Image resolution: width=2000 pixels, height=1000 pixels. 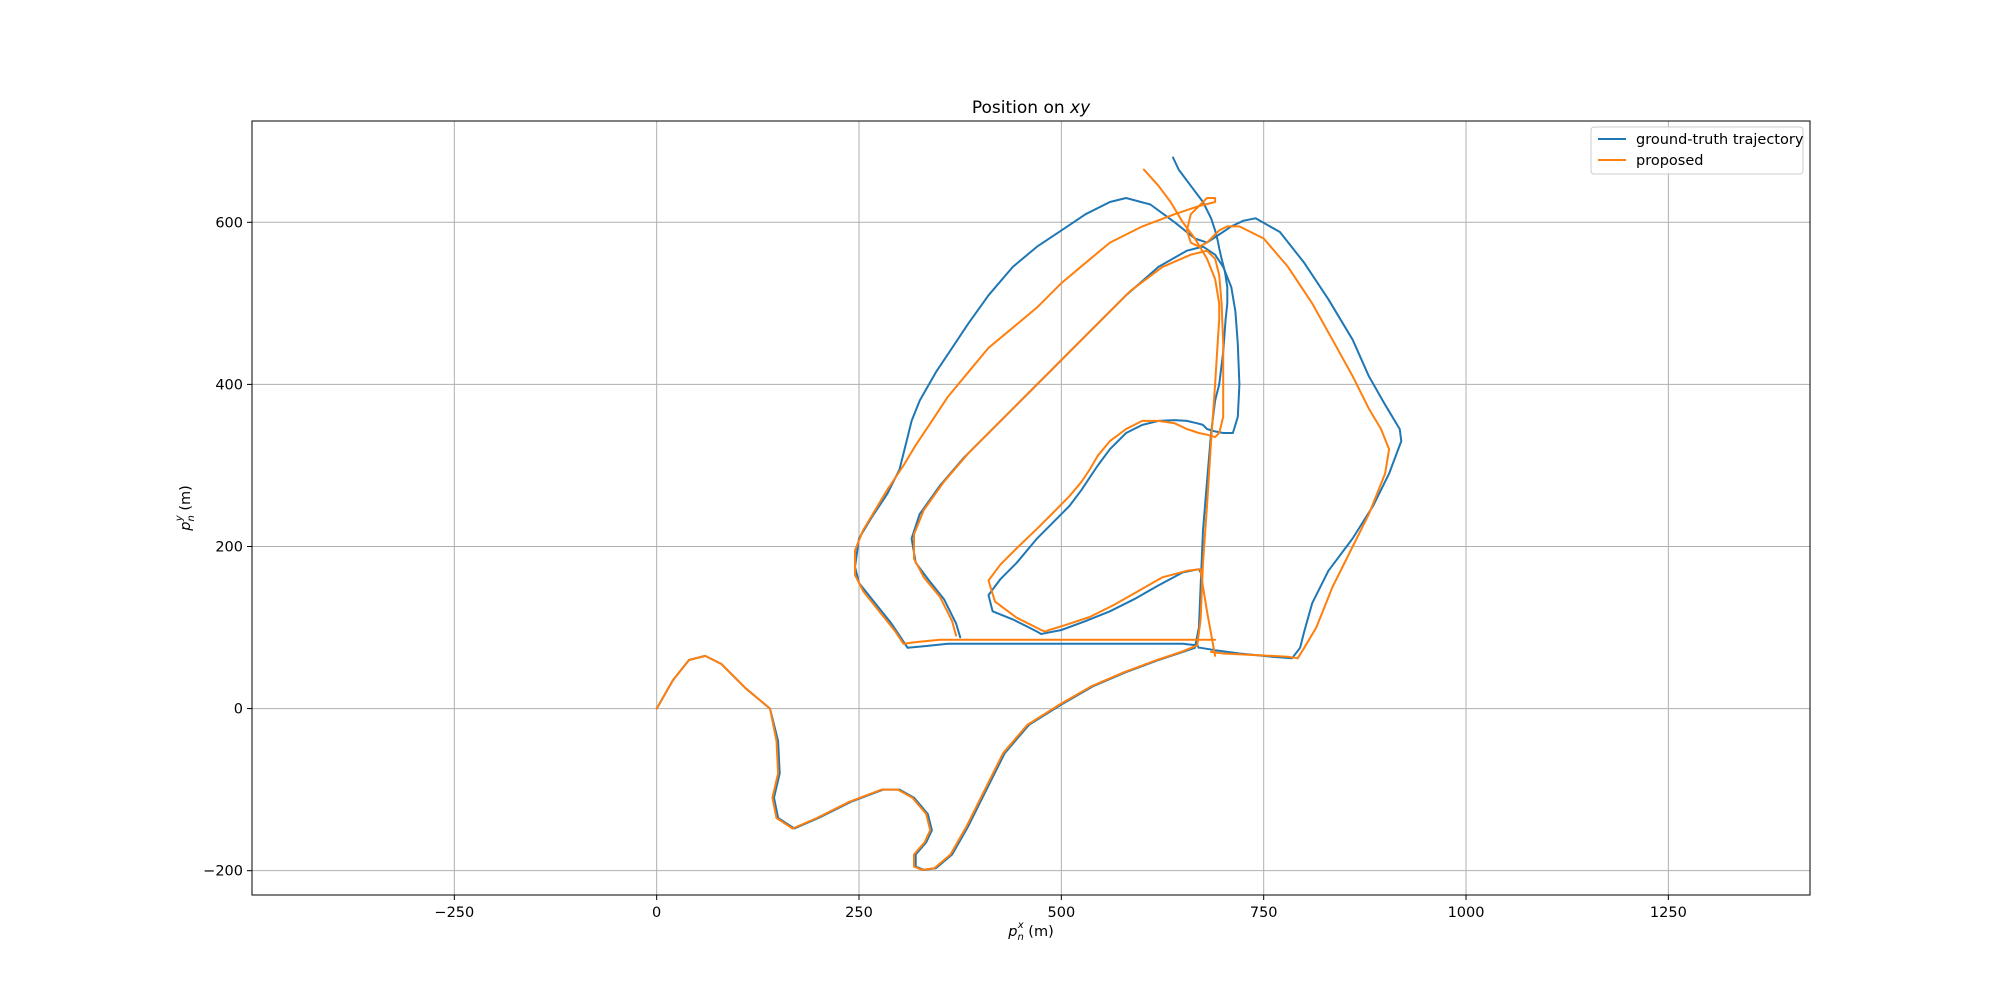 I want to click on x-tick-label: 1250, so click(x=1668, y=913).